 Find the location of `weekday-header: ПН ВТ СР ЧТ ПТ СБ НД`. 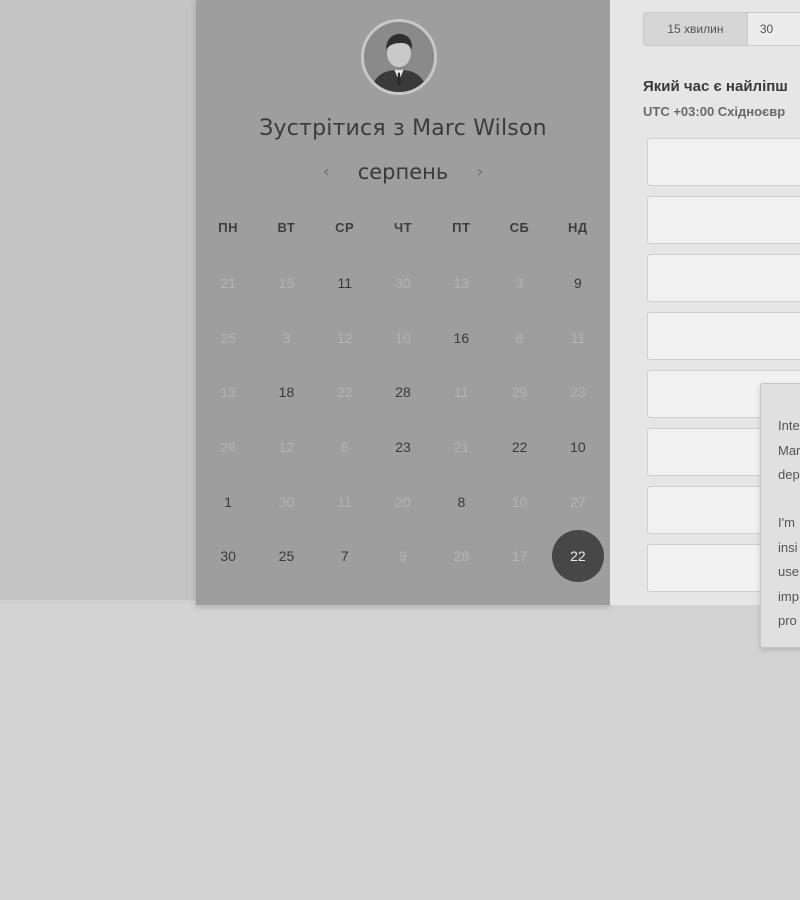

weekday-header: ПН ВТ СР ЧТ ПТ СБ НД is located at coordinates (403, 227).